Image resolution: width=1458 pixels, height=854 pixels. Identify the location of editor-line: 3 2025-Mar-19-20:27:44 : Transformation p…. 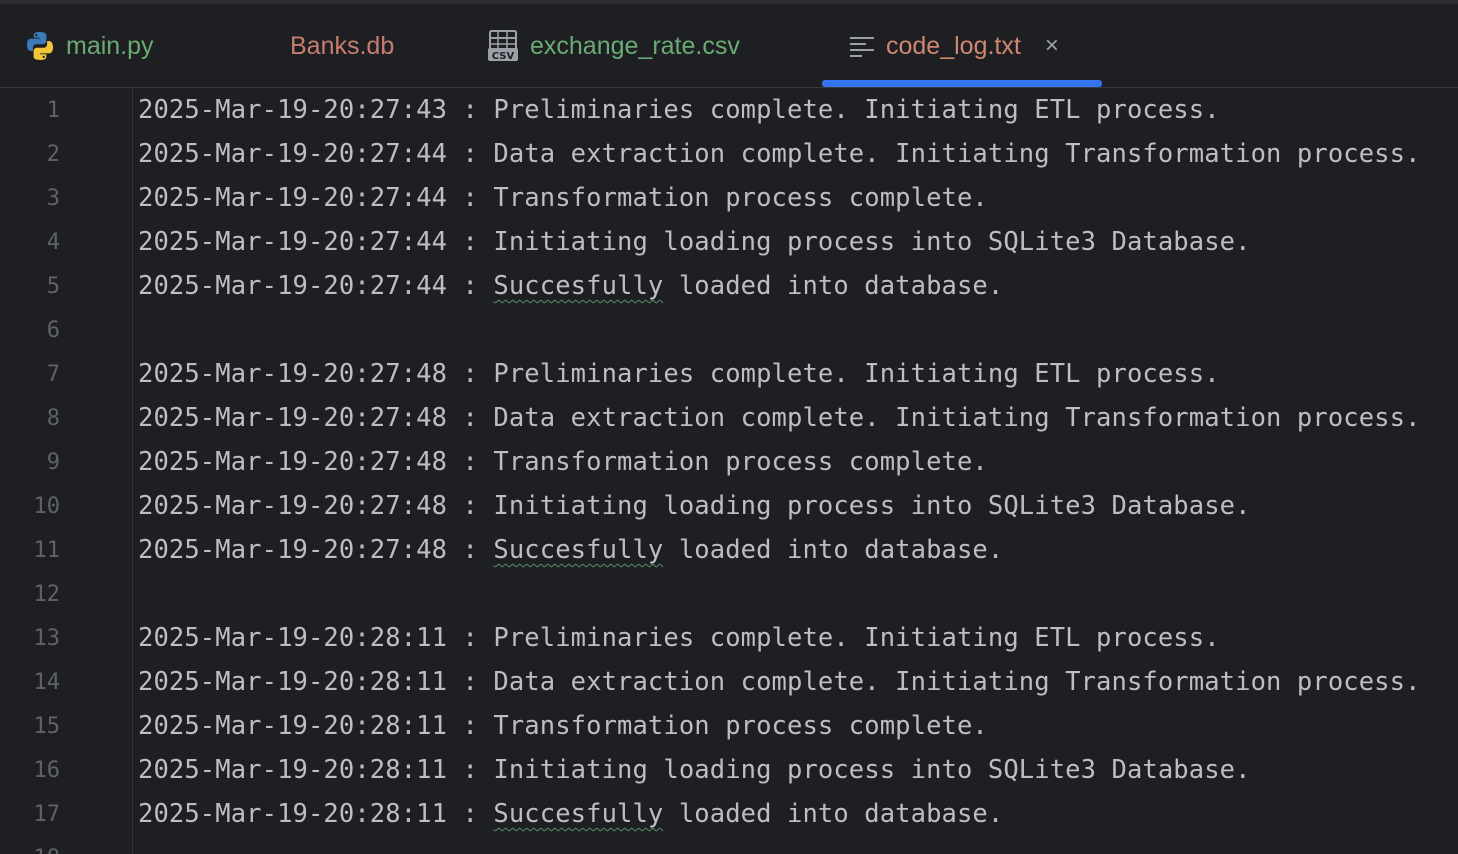
(729, 198).